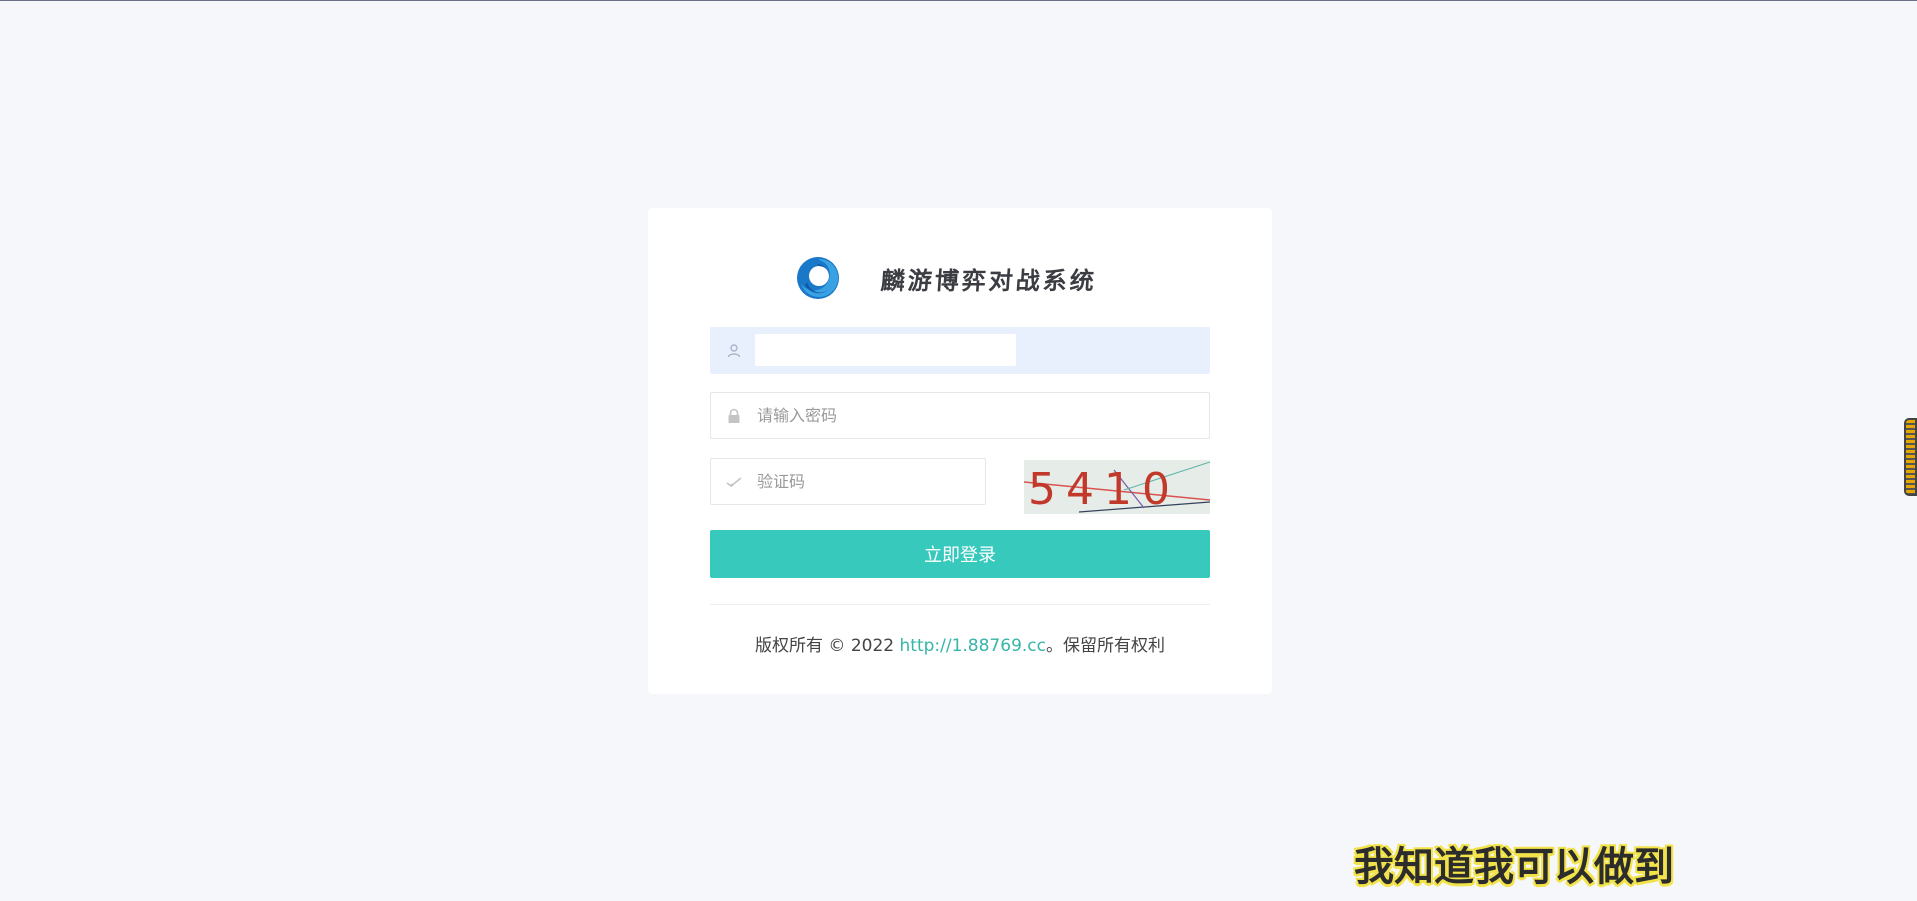  Describe the element at coordinates (734, 351) in the screenshot. I see `user-icon` at that location.